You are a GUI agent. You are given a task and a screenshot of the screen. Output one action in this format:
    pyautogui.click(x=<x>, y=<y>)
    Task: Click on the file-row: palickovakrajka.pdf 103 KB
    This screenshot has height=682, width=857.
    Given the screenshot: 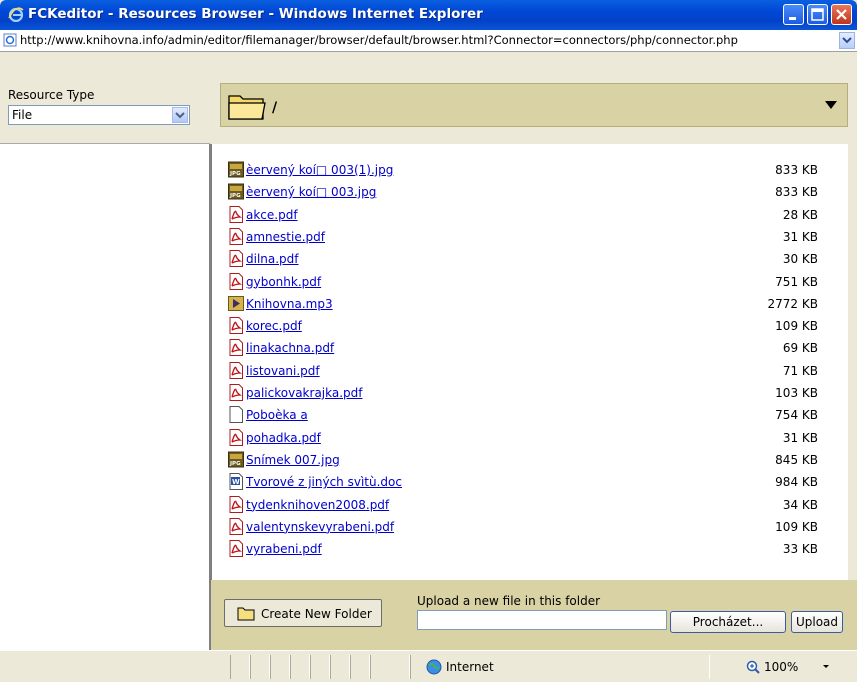 What is the action you would take?
    pyautogui.click(x=529, y=392)
    